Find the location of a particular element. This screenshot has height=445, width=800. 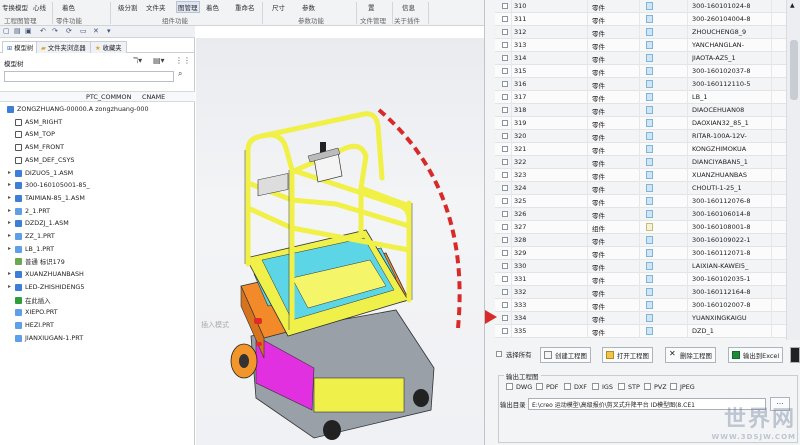

table-row: 323 零件 XUANZHUANBAS is located at coordinates (647, 175).